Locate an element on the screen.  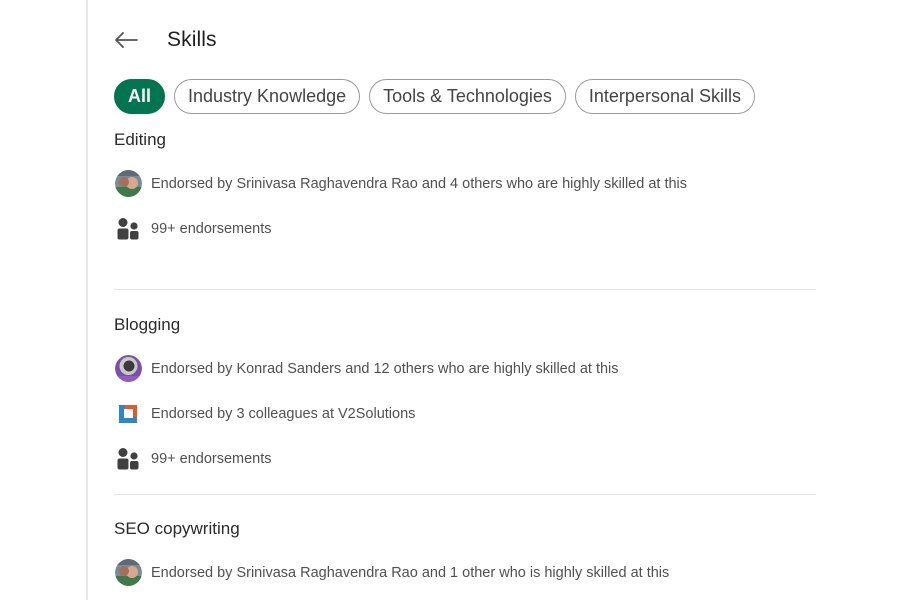
filter-all: All is located at coordinates (140, 96).